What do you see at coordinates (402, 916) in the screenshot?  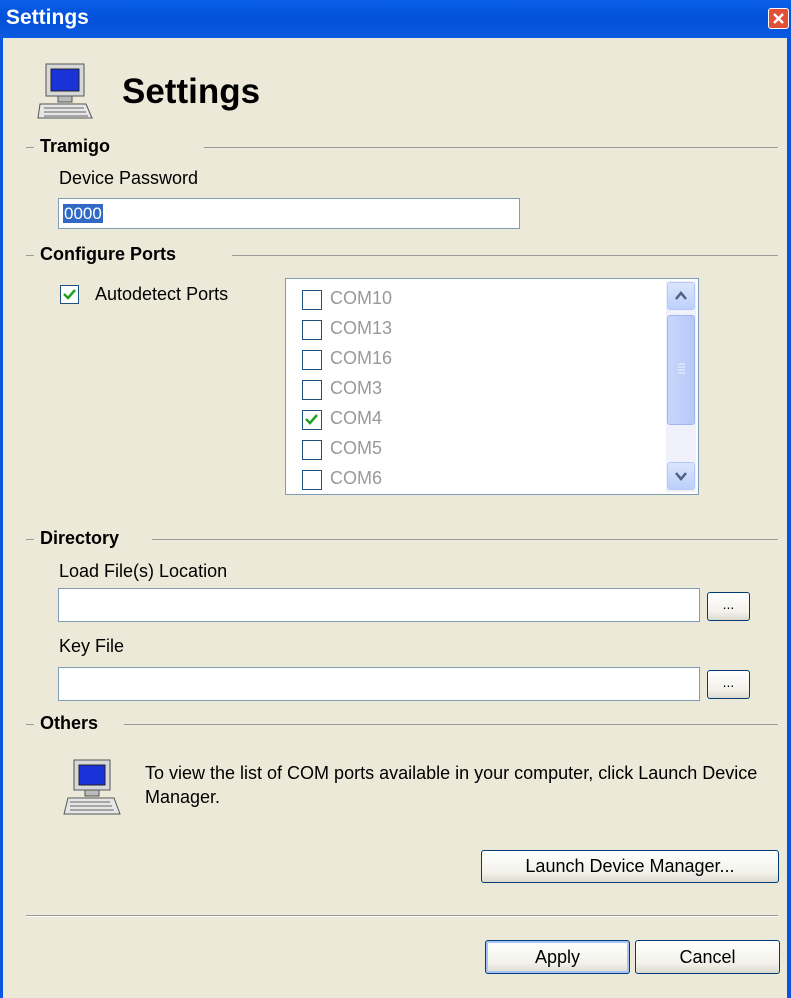 I see `footer-separator-highlight` at bounding box center [402, 916].